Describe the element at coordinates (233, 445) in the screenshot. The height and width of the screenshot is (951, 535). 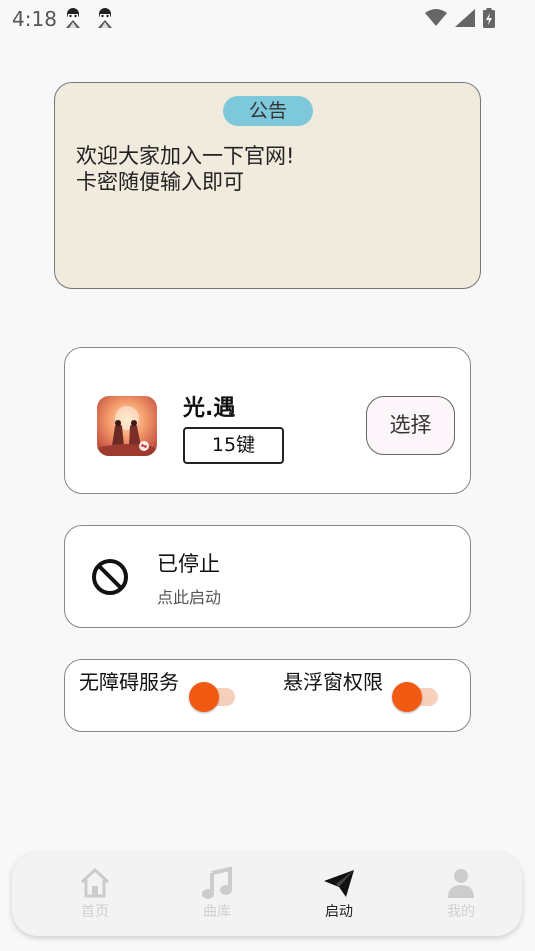
I see `key-mode-tag: 15键` at that location.